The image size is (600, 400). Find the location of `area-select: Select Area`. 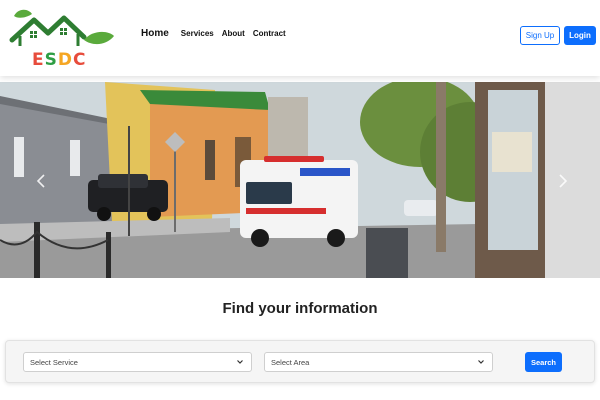

area-select: Select Area is located at coordinates (378, 362).